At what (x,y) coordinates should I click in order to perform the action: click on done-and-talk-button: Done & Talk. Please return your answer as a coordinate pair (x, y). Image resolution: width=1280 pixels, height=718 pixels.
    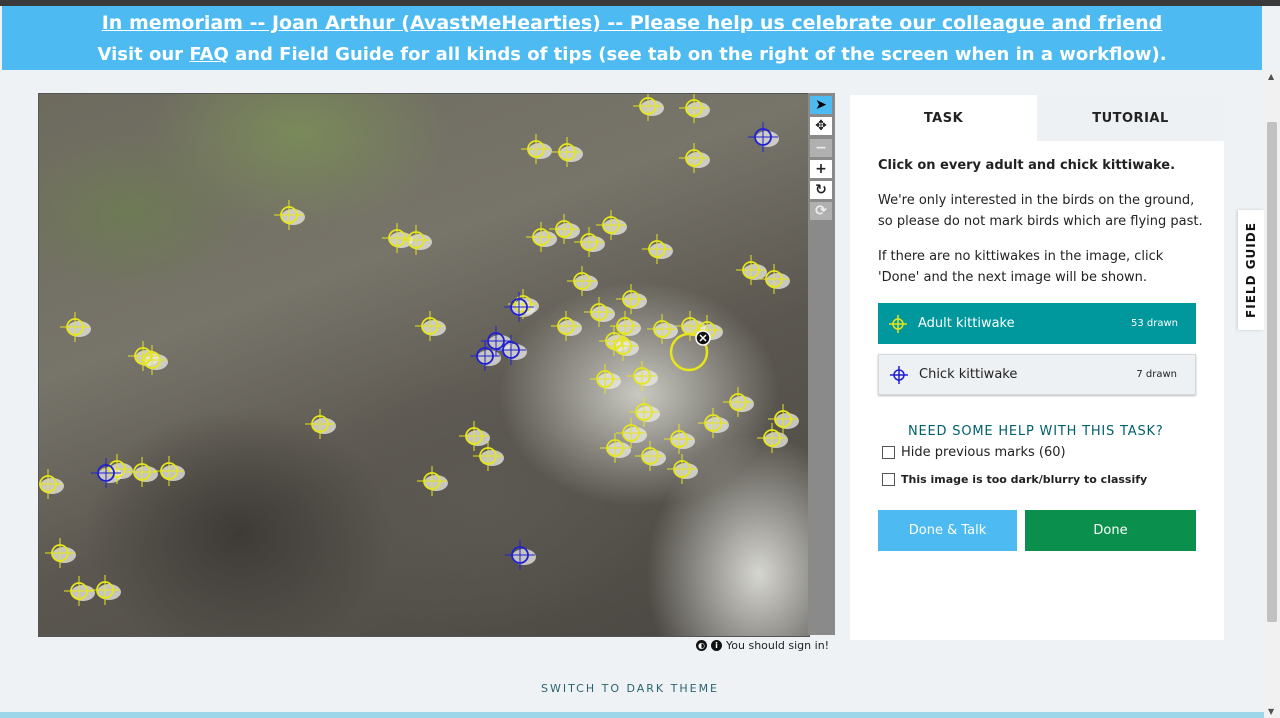
    Looking at the image, I should click on (947, 530).